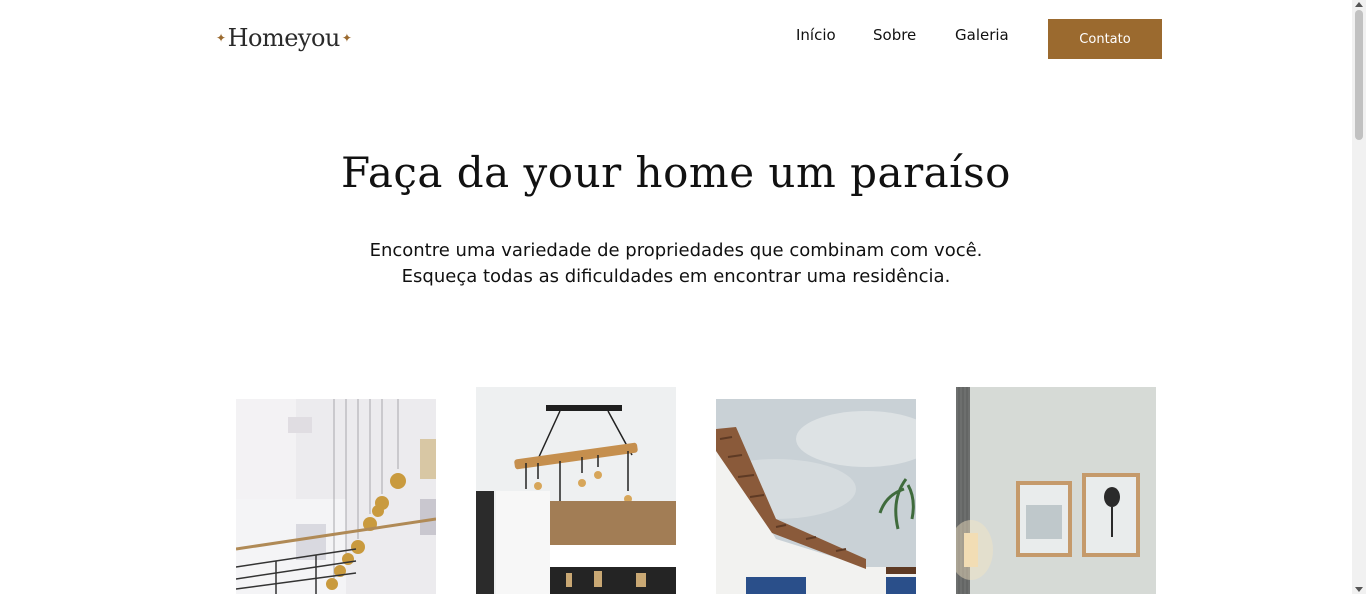 The image size is (1366, 594). I want to click on site-header: ✦ Homeyou ✦ Início Sobre Galeria Contato, so click(676, 40).